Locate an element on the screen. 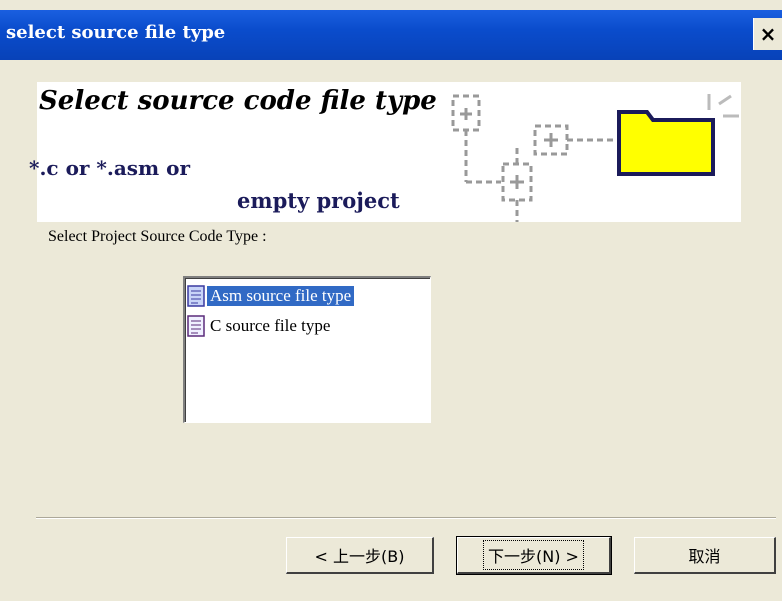 This screenshot has width=782, height=601. banner-empty-project: empty project is located at coordinates (318, 200).